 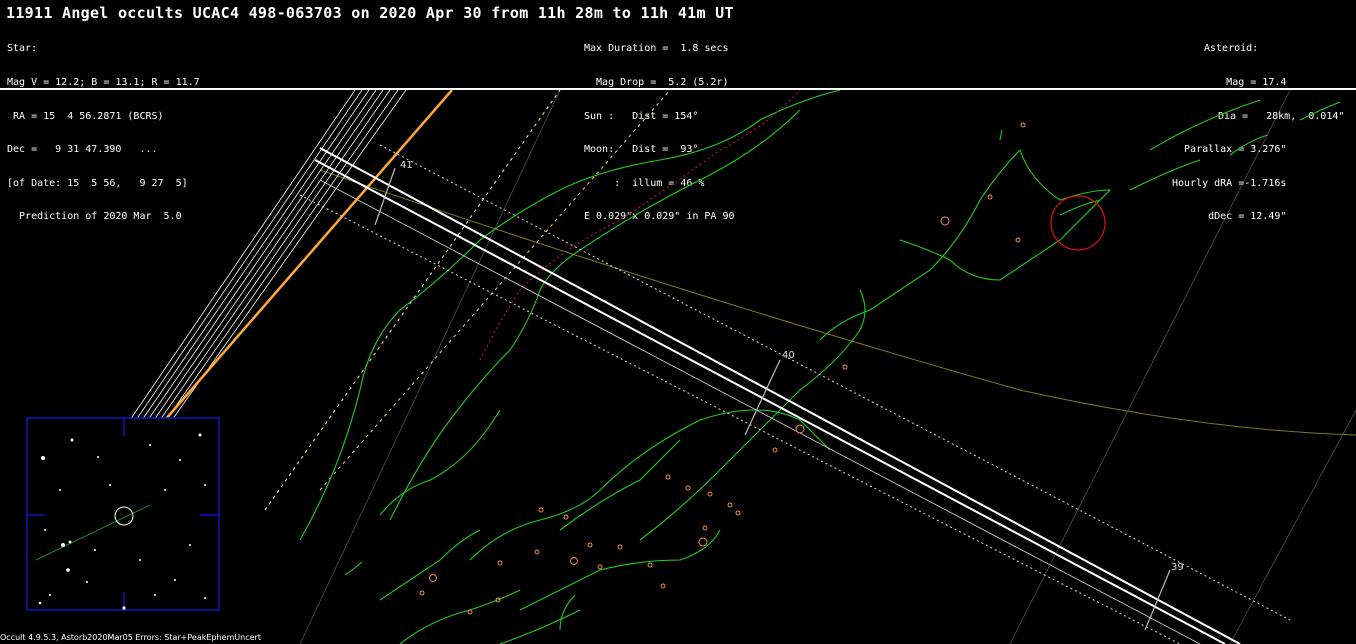 I want to click on asteroid-line: Asteroid:, so click(x=1231, y=49).